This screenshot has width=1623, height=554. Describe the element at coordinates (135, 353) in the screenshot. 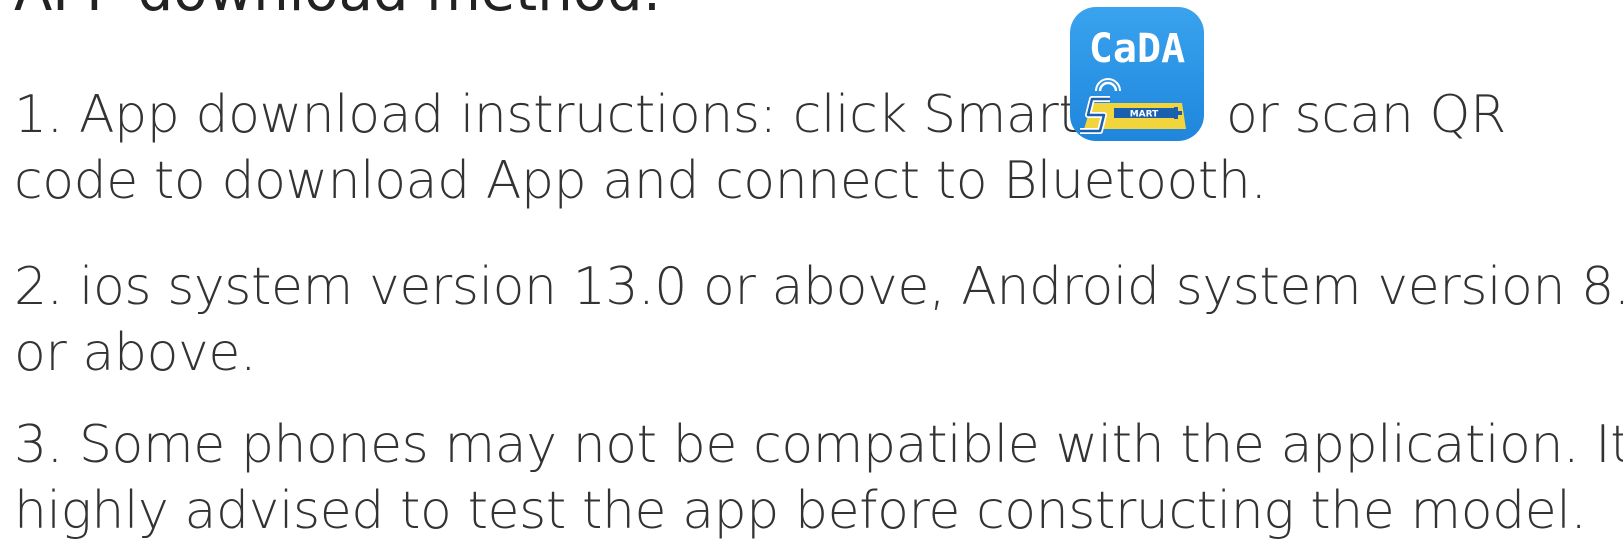

I see `instruction-2-line-2: or above.` at that location.